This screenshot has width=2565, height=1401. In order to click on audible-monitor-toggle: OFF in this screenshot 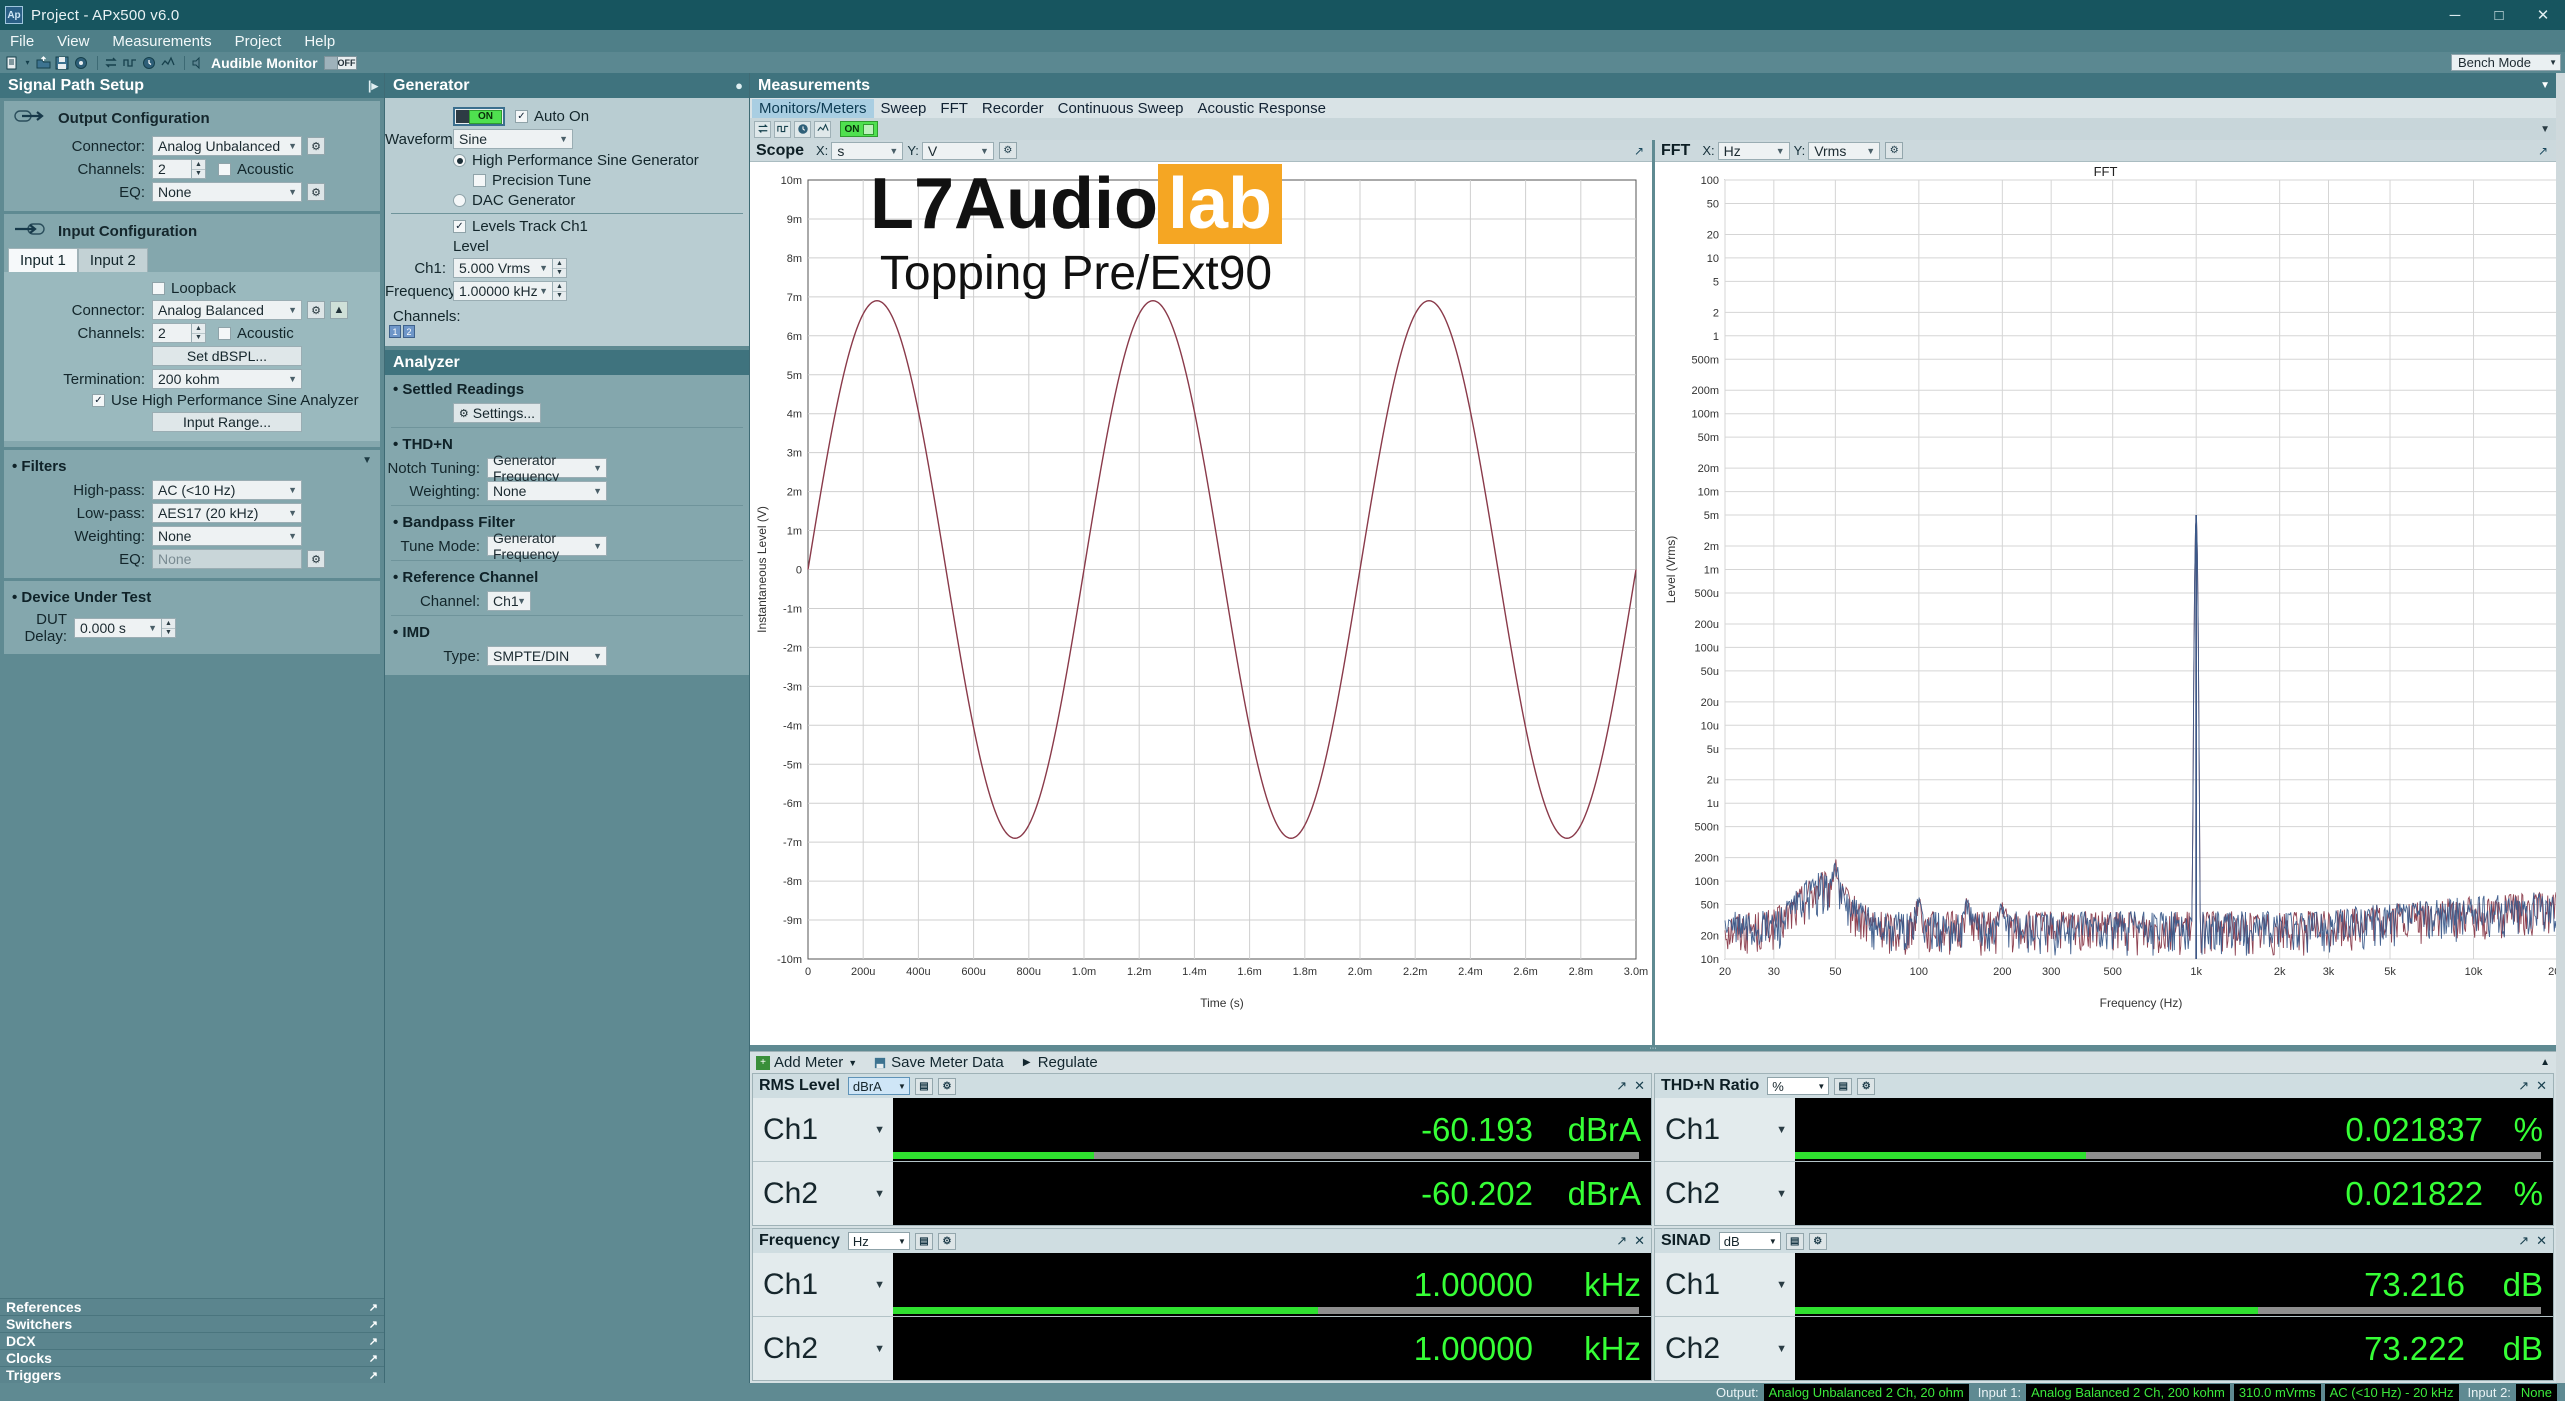, I will do `click(340, 62)`.